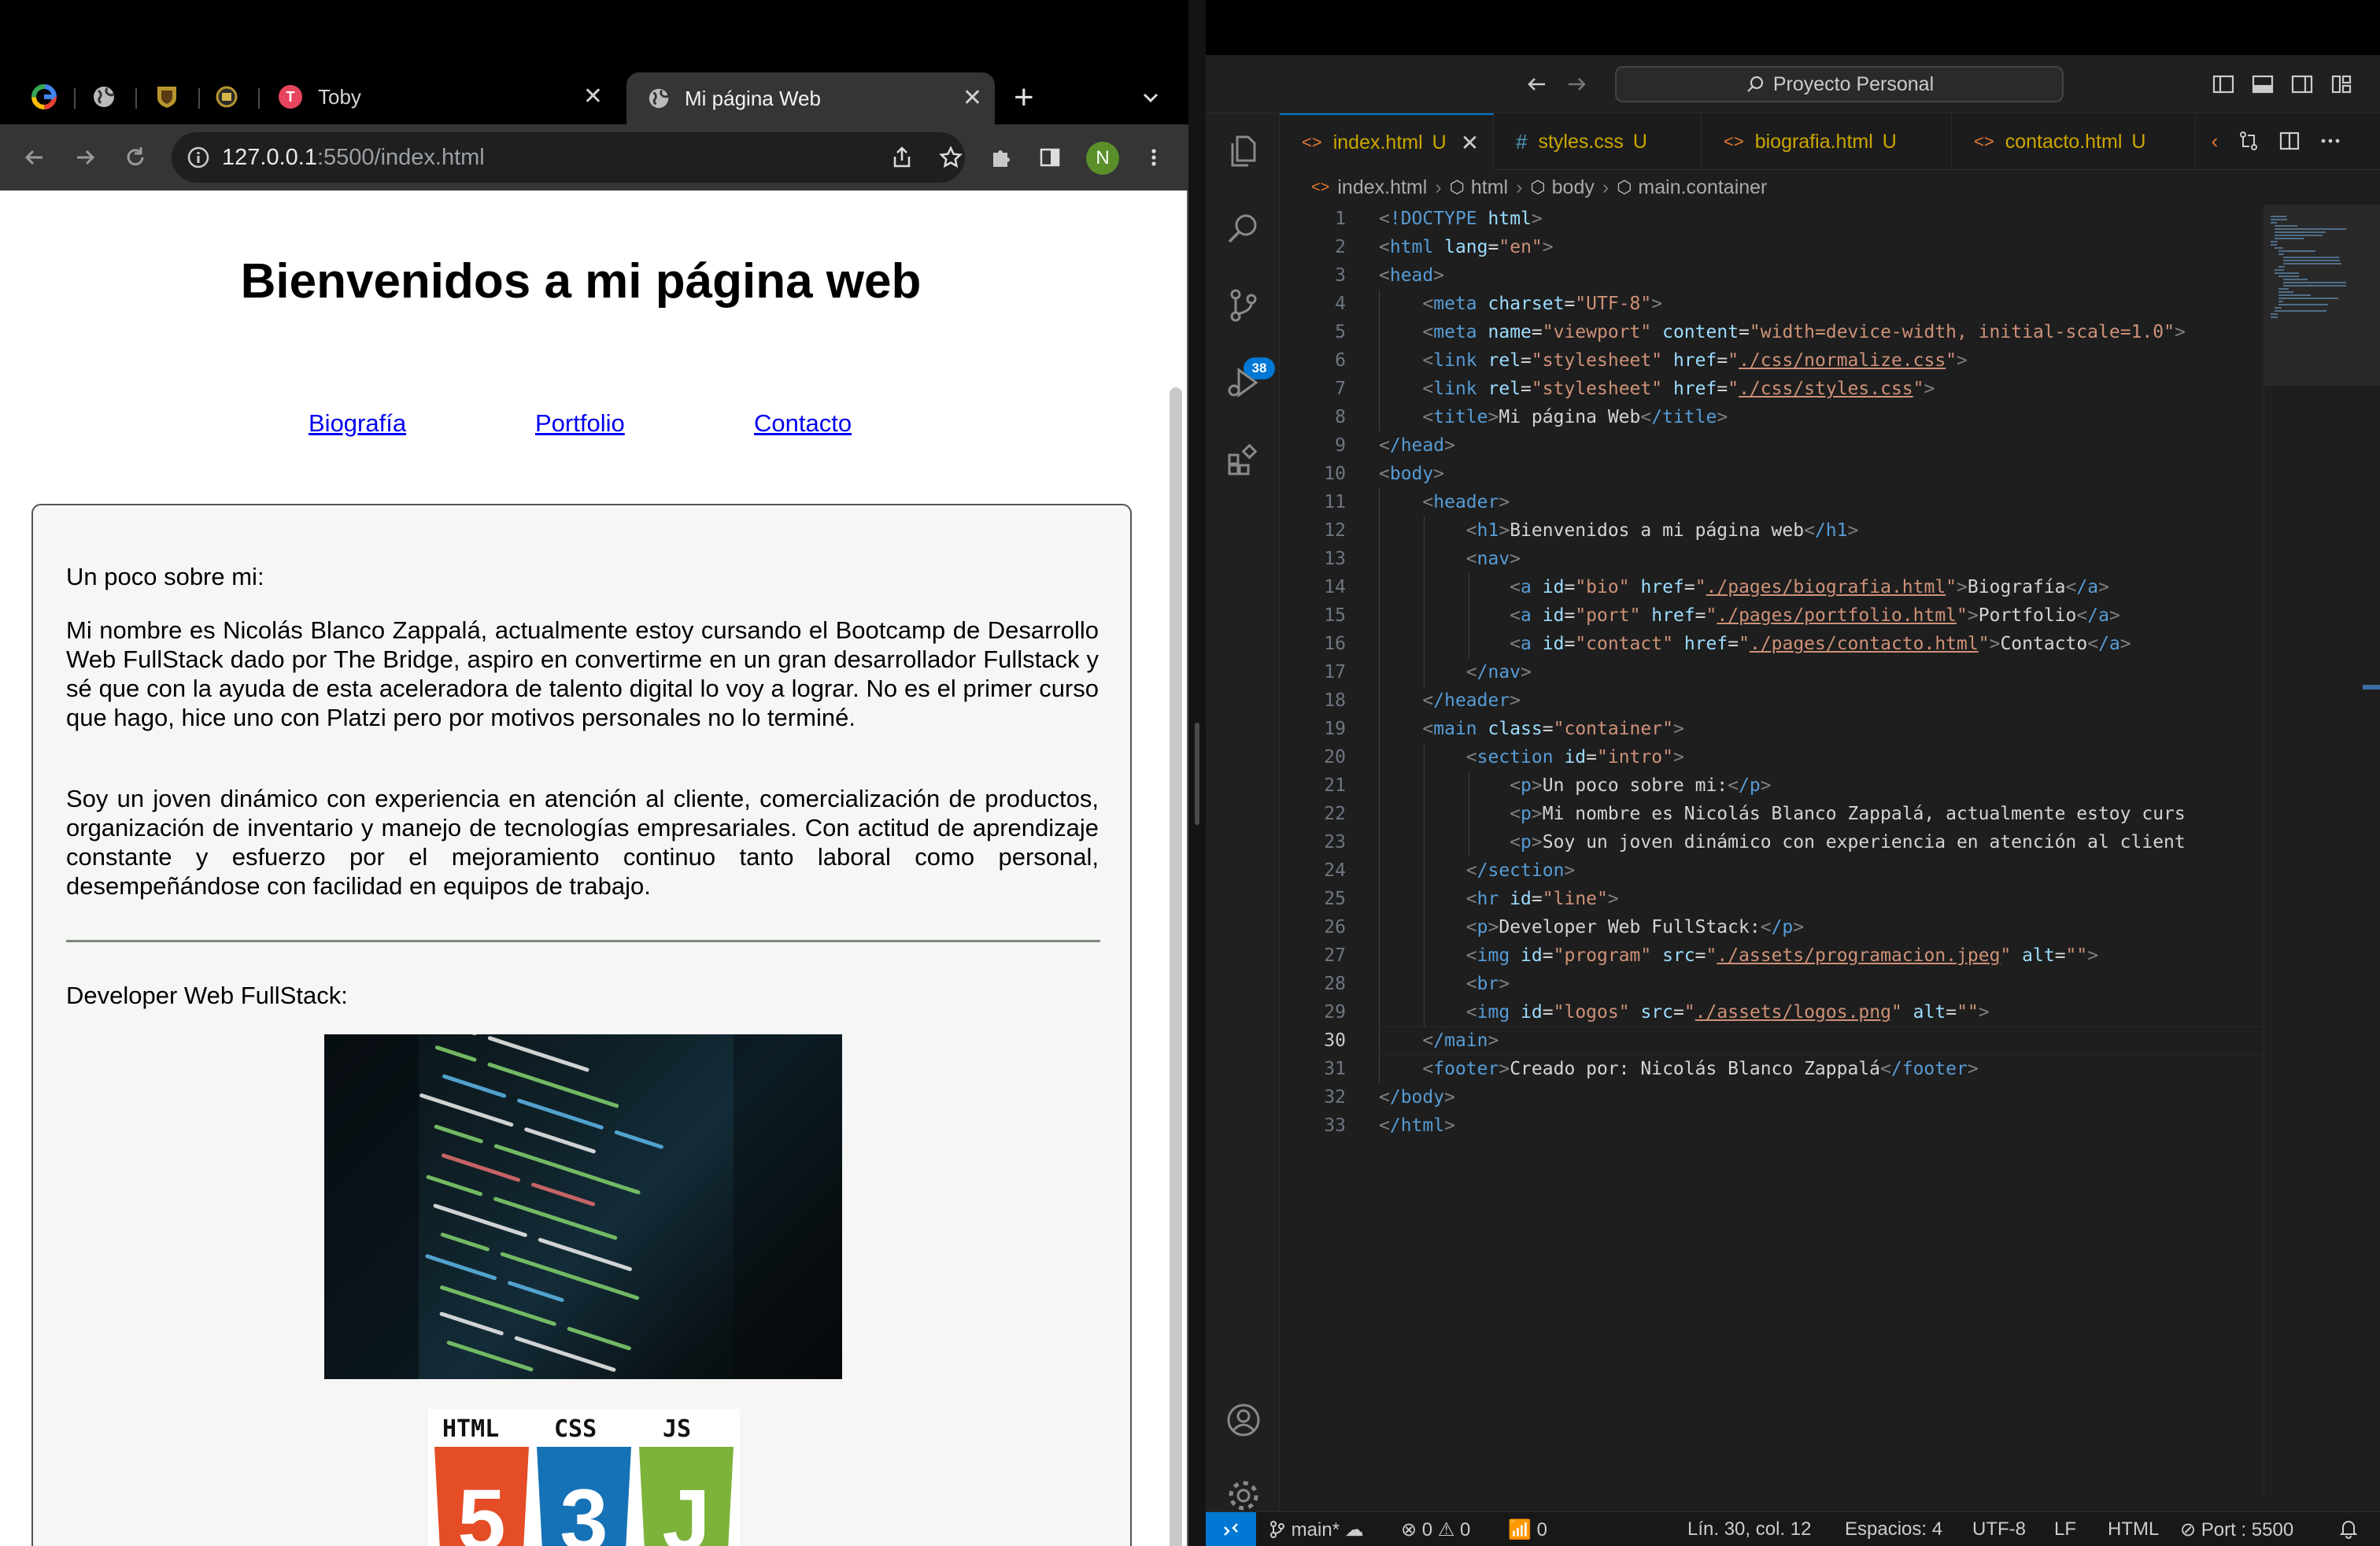 Image resolution: width=2380 pixels, height=1546 pixels. What do you see at coordinates (1427, 870) in the screenshot?
I see `code-line: 24 </section>` at bounding box center [1427, 870].